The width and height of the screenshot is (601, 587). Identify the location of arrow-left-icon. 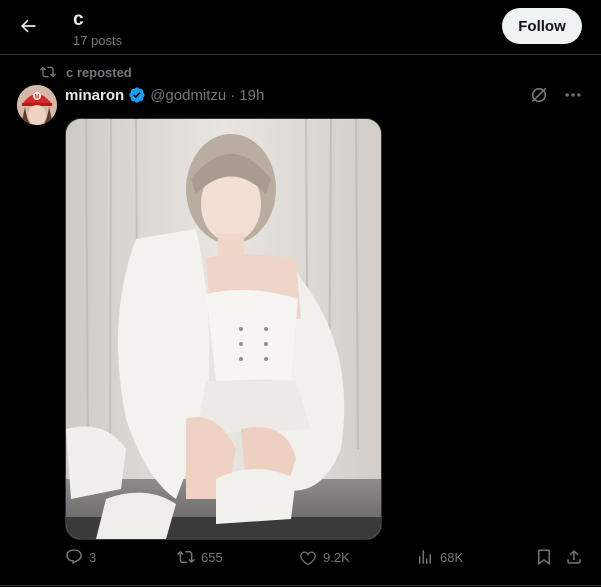
(28, 26).